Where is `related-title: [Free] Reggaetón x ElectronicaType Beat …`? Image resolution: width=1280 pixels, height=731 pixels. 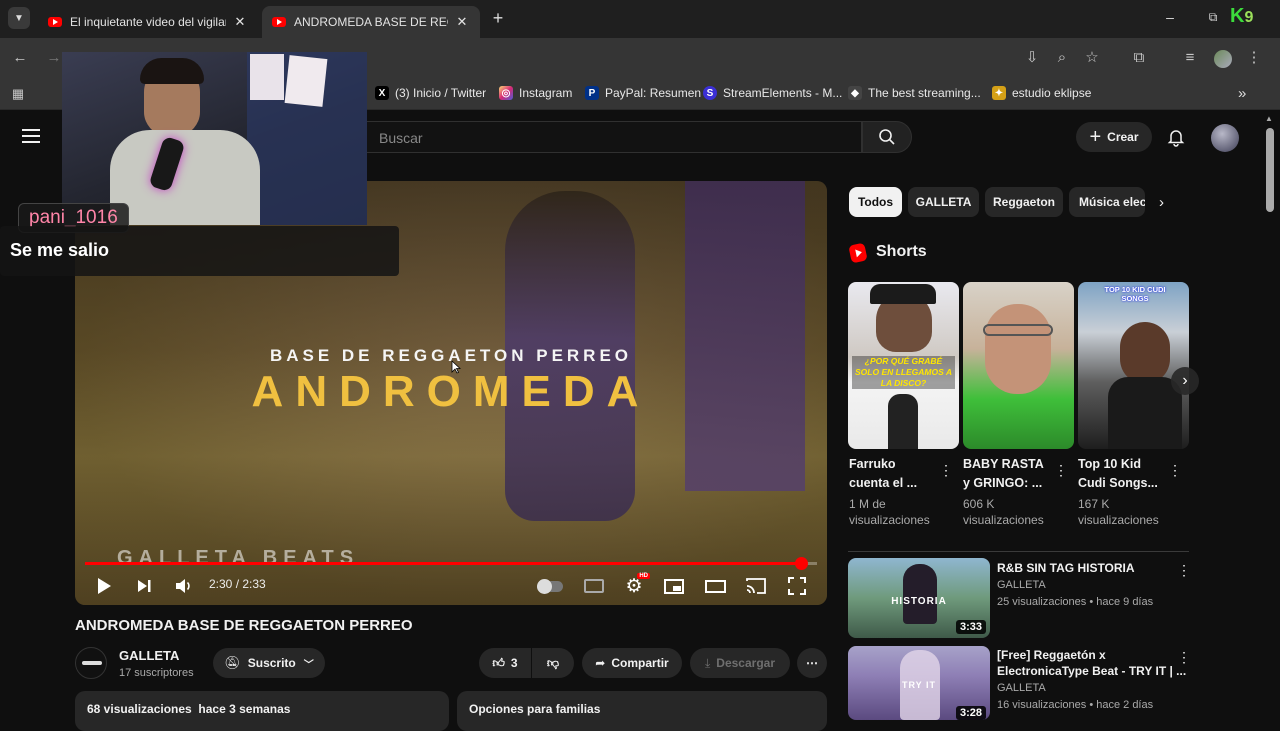
related-title: [Free] Reggaetón x ElectronicaType Beat … is located at coordinates (1091, 663).